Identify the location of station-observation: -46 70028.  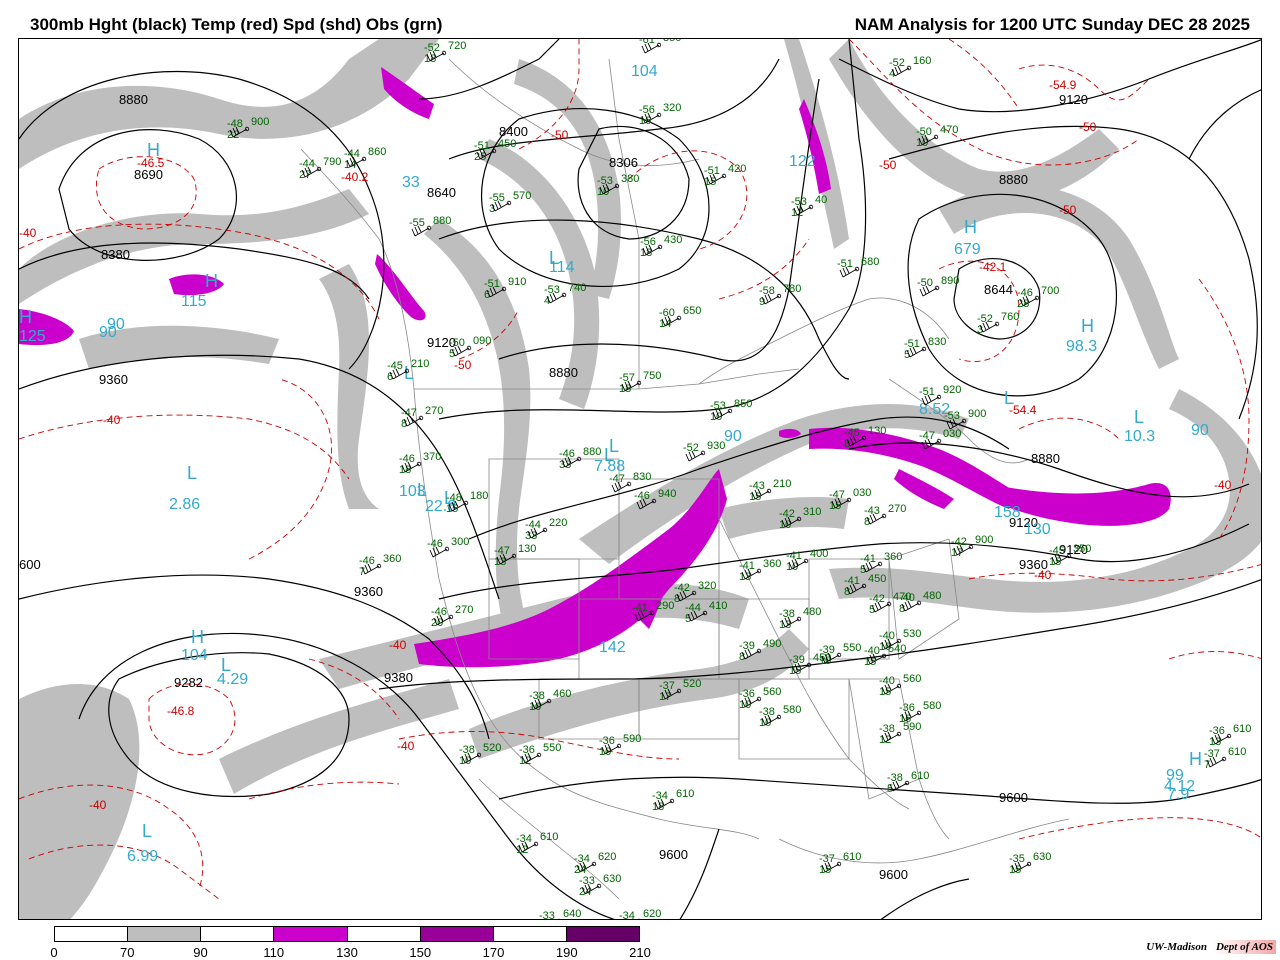
(1038, 297).